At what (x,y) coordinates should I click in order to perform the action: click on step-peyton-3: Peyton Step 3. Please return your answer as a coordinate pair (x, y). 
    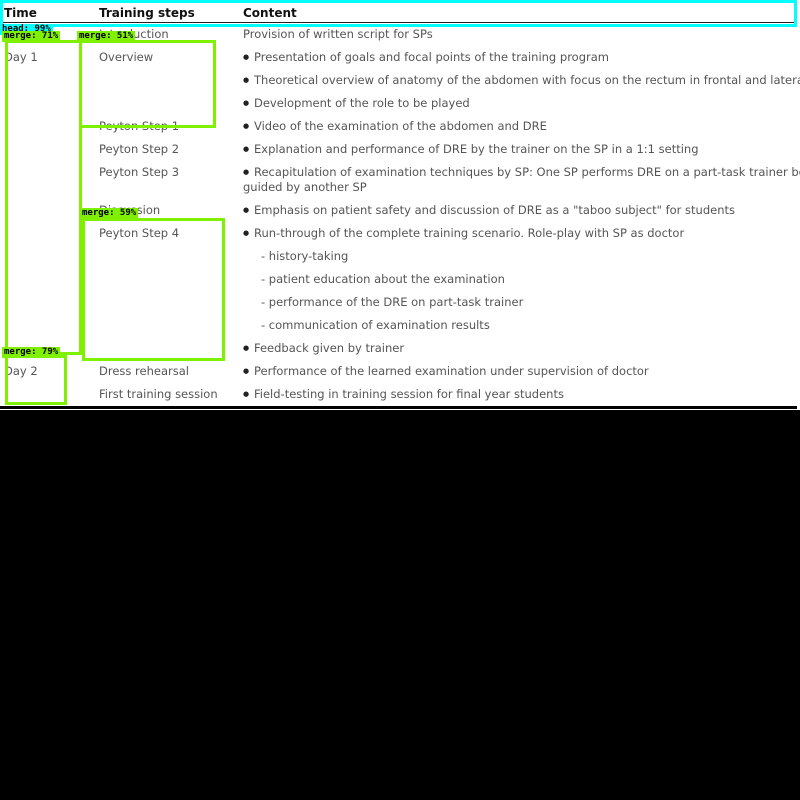
    Looking at the image, I should click on (139, 172).